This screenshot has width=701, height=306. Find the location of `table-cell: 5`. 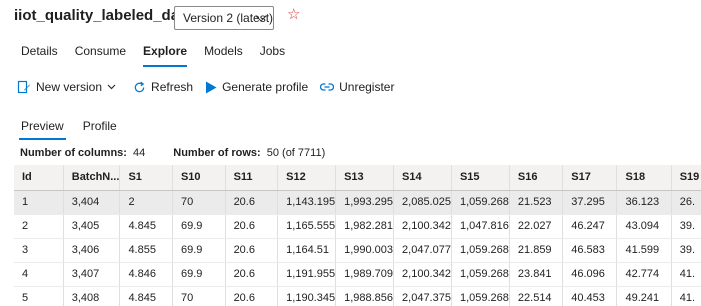

table-cell: 5 is located at coordinates (39, 296).